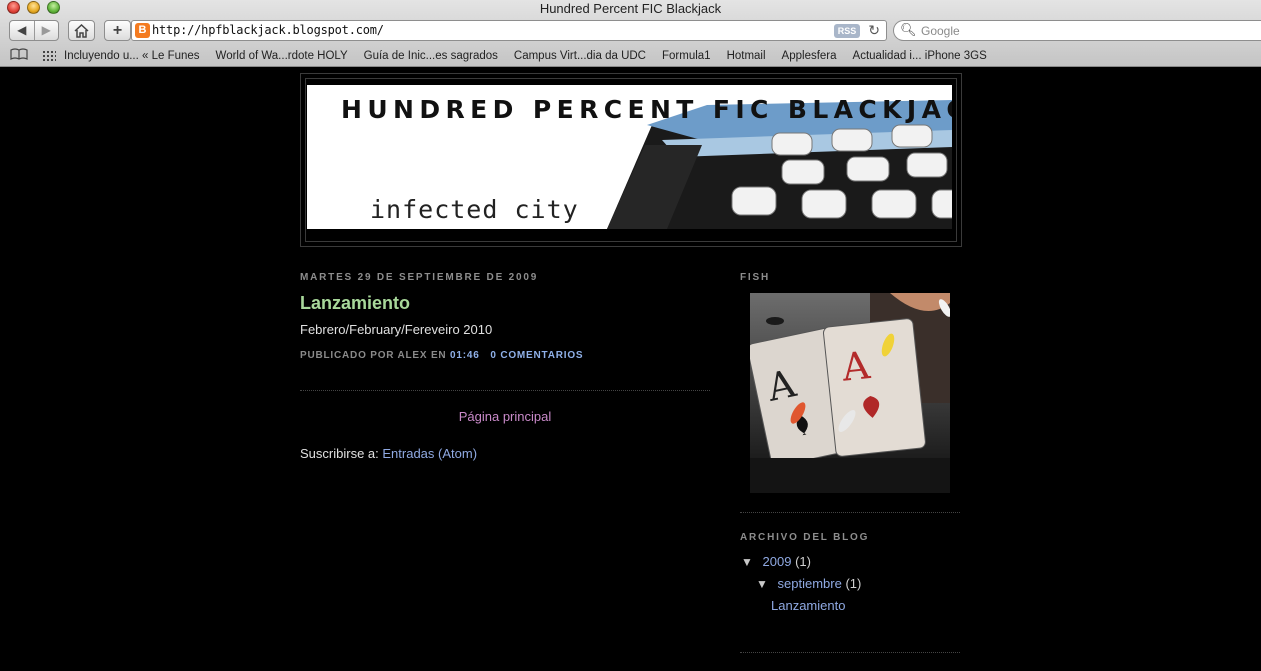  I want to click on bookmark-item: Applesfera, so click(809, 56).